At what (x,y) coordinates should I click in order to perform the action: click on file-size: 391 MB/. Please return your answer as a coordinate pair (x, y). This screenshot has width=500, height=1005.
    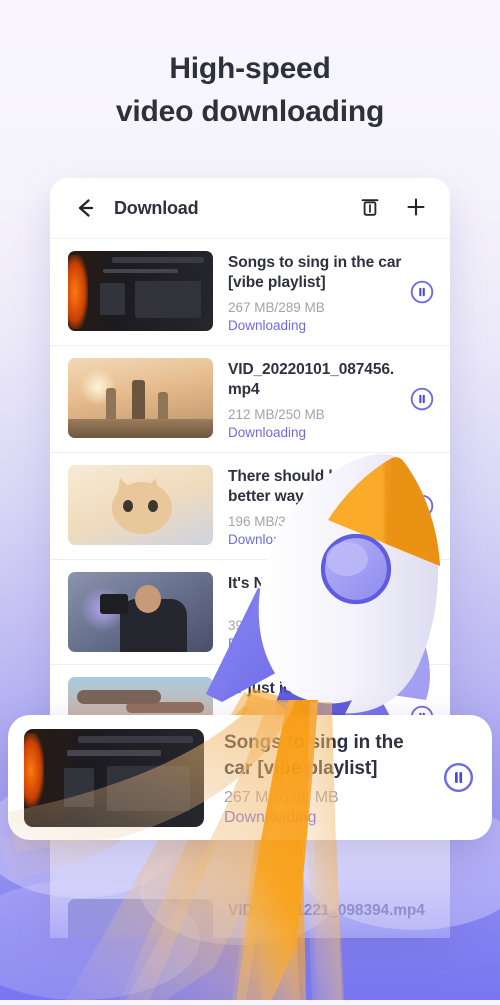
    Looking at the image, I should click on (253, 626).